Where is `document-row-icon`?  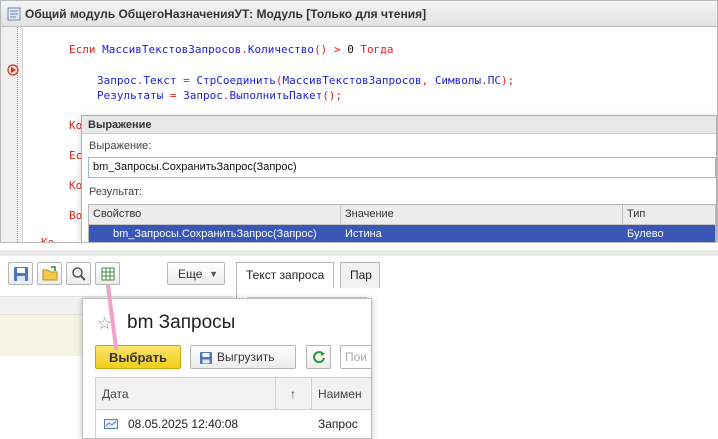 document-row-icon is located at coordinates (111, 424).